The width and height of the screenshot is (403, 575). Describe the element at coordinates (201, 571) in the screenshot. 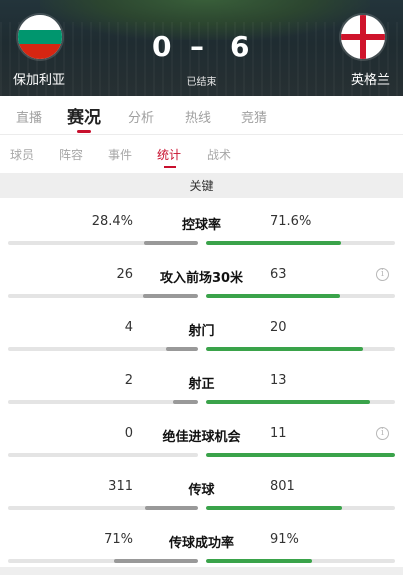

I see `bottom-divider` at that location.